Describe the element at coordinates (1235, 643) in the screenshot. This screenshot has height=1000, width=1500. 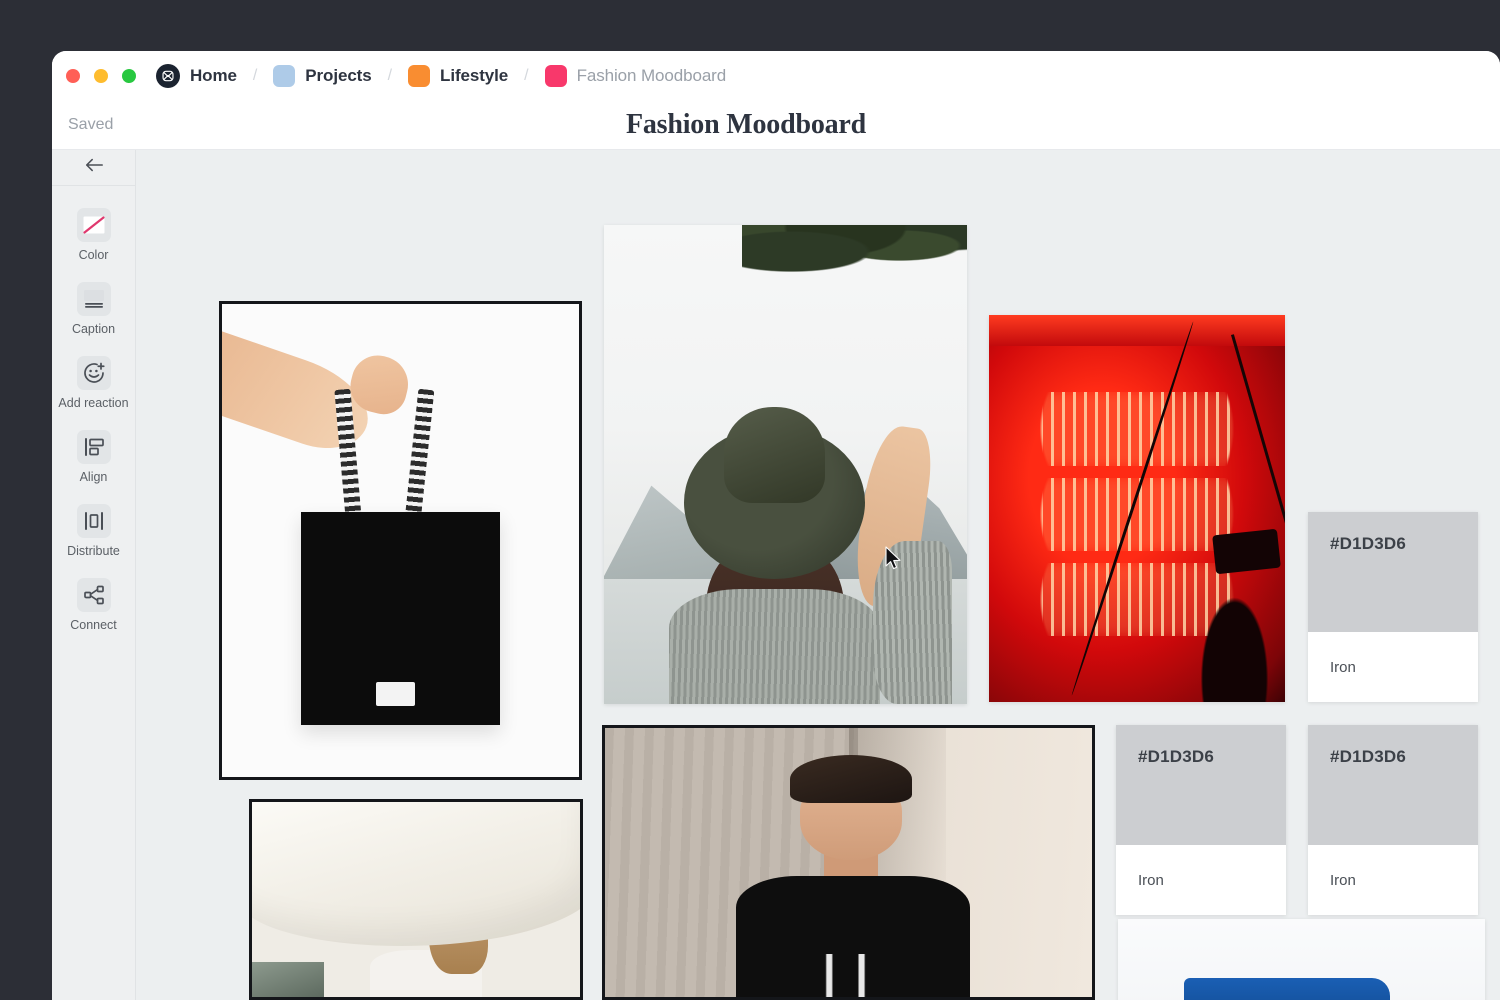
I see `dark-foreground-shape` at that location.